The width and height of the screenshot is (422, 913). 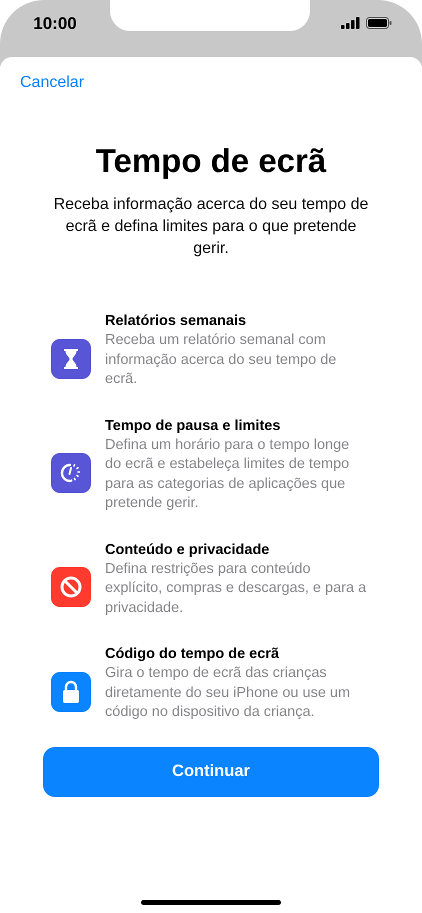 I want to click on cancel-link: Cancelar, so click(x=52, y=82).